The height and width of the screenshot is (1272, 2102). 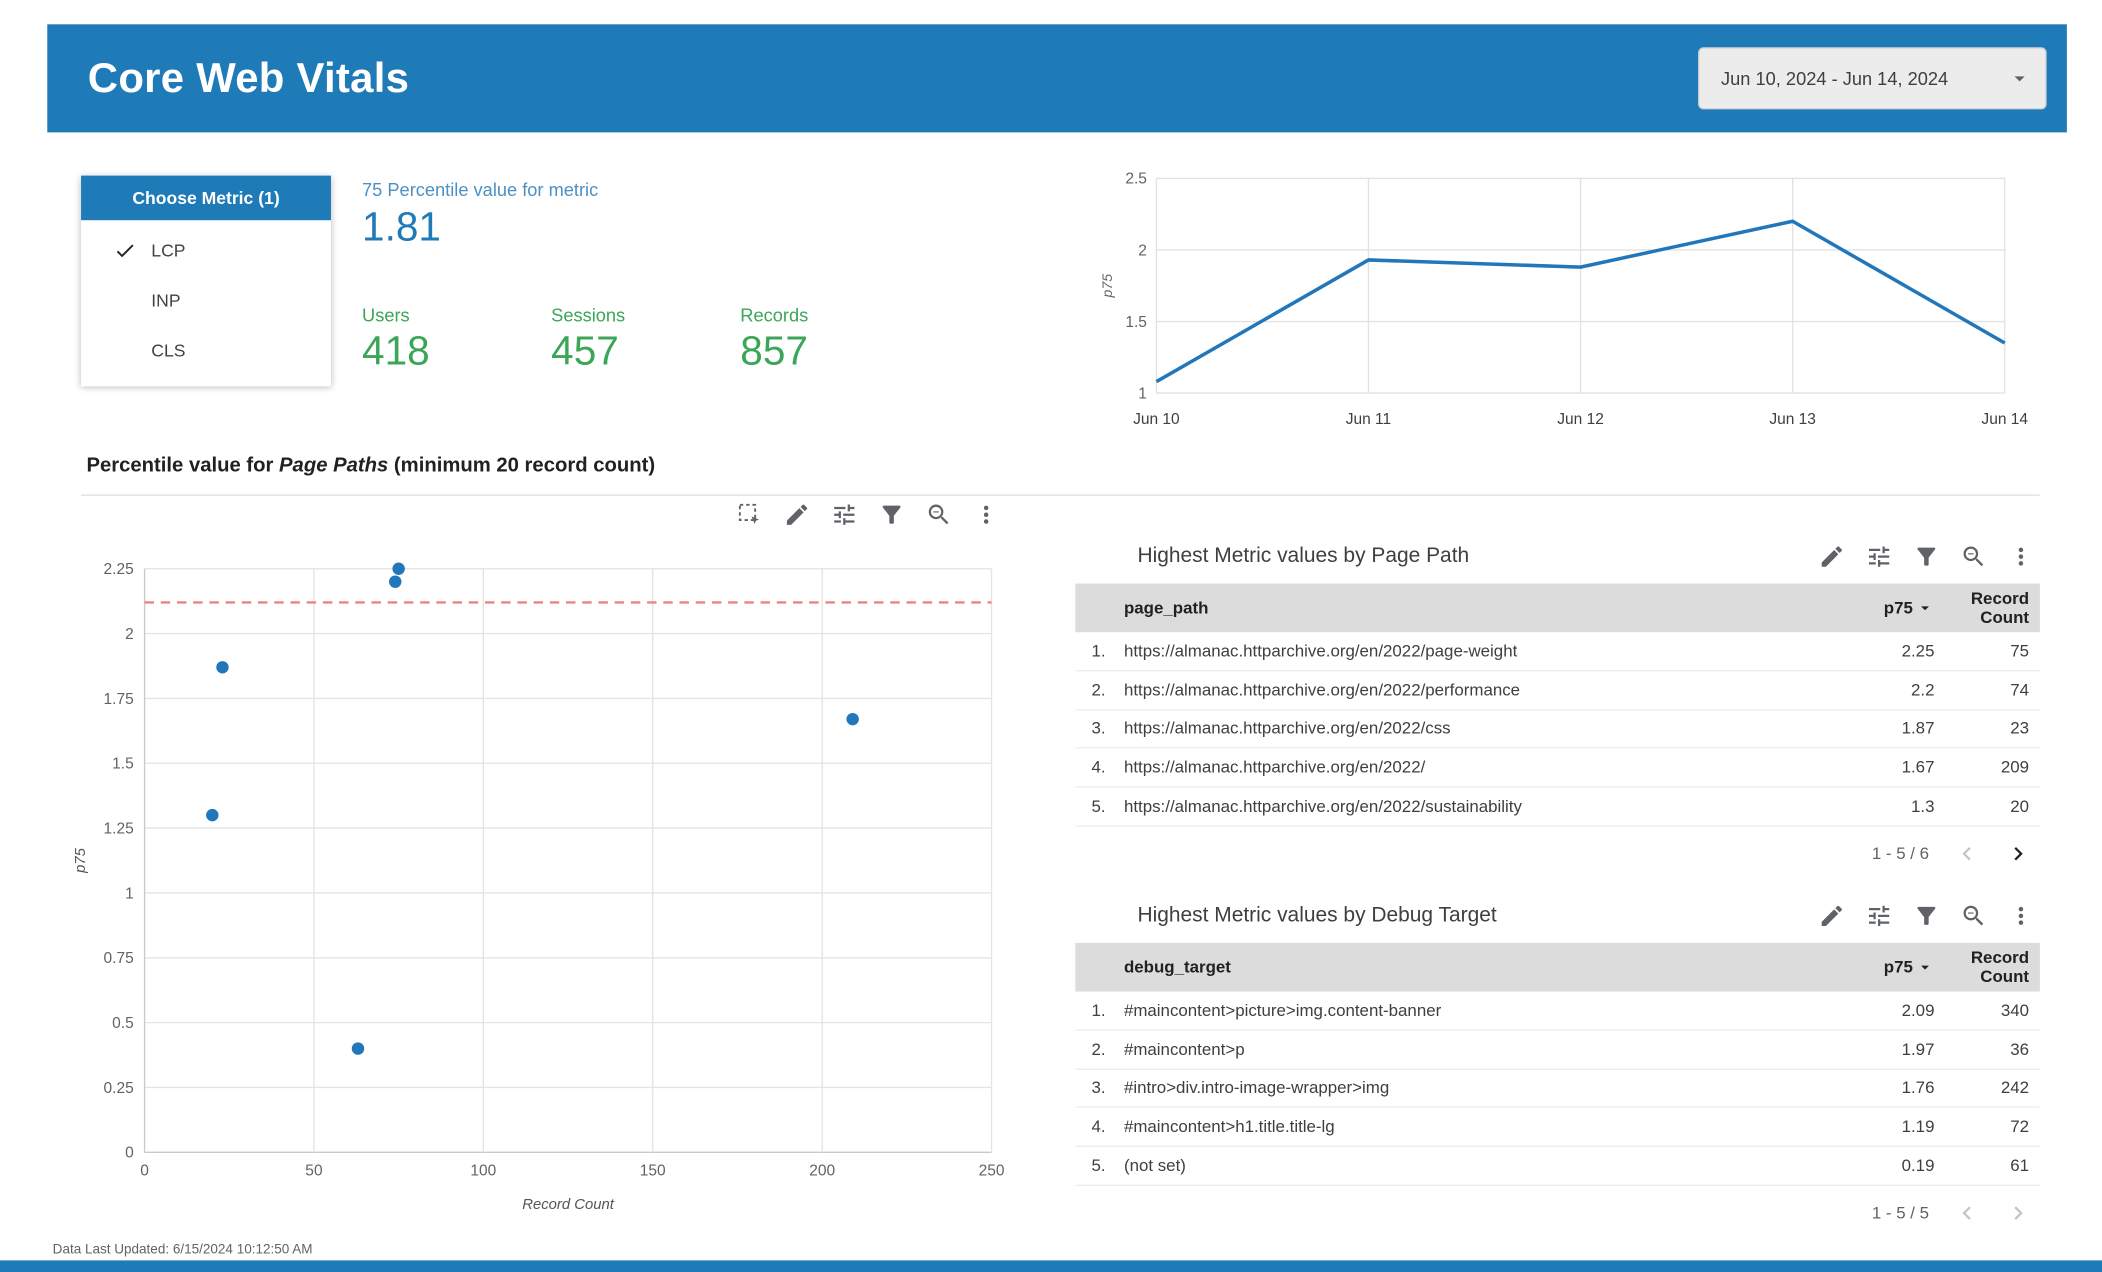 What do you see at coordinates (123, 1023) in the screenshot?
I see `svg-text: 0.5` at bounding box center [123, 1023].